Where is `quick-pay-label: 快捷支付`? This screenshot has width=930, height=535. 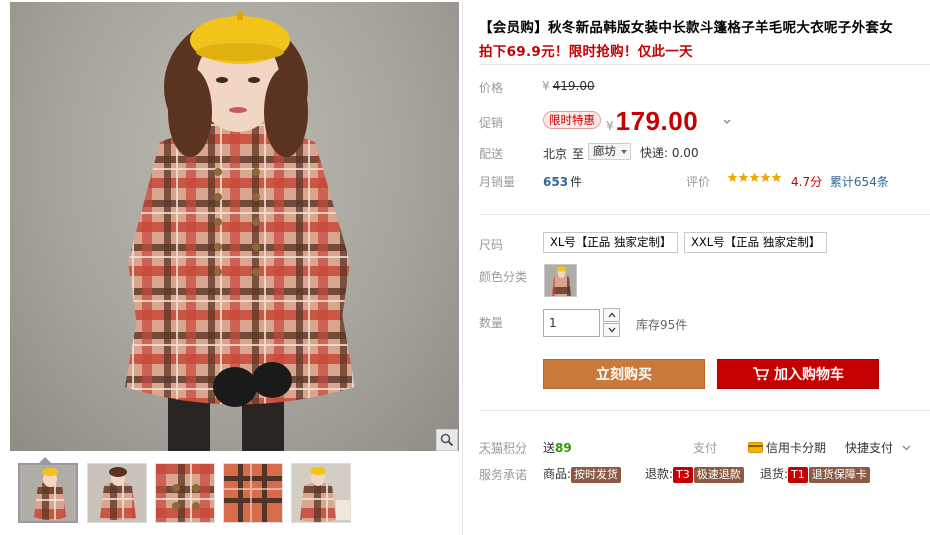
quick-pay-label: 快捷支付 is located at coordinates (869, 448).